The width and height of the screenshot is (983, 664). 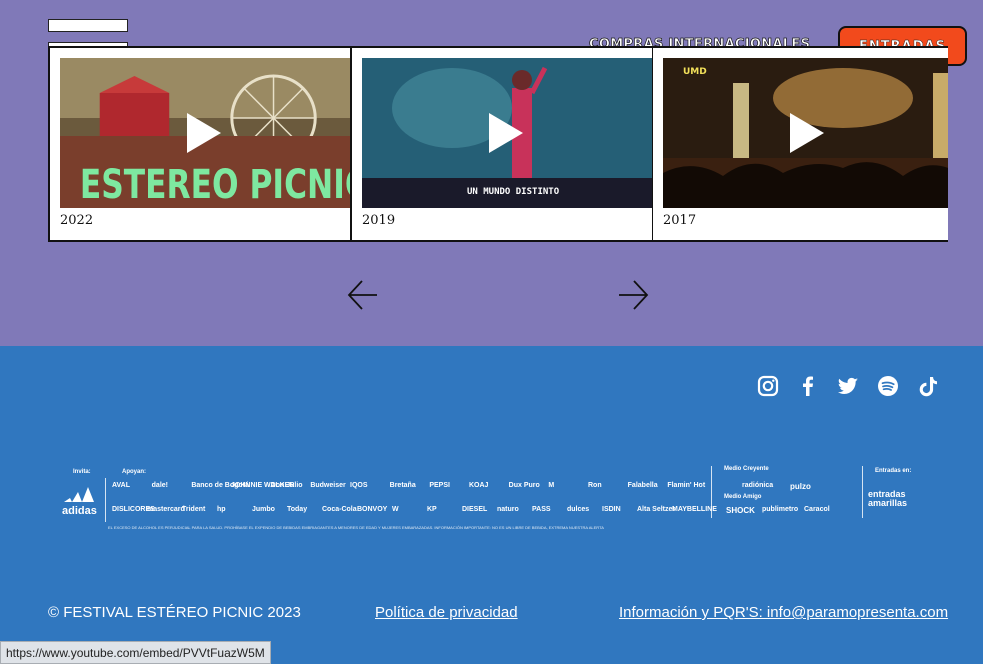 I want to click on tiktok-icon, so click(x=928, y=386).